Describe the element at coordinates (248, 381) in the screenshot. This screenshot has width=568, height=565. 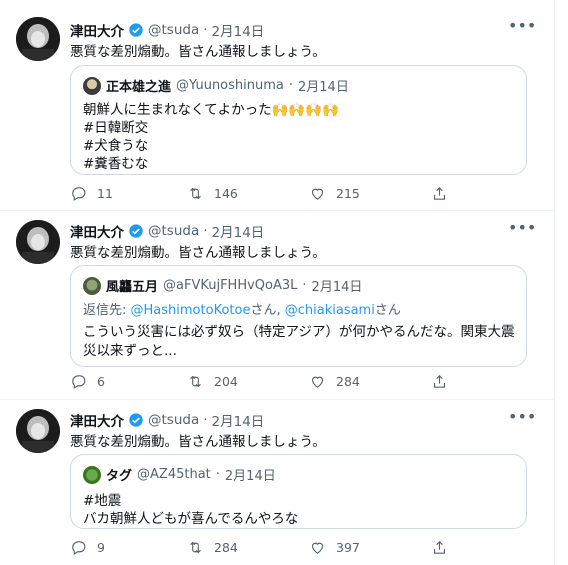
I see `retweet-button: 204` at that location.